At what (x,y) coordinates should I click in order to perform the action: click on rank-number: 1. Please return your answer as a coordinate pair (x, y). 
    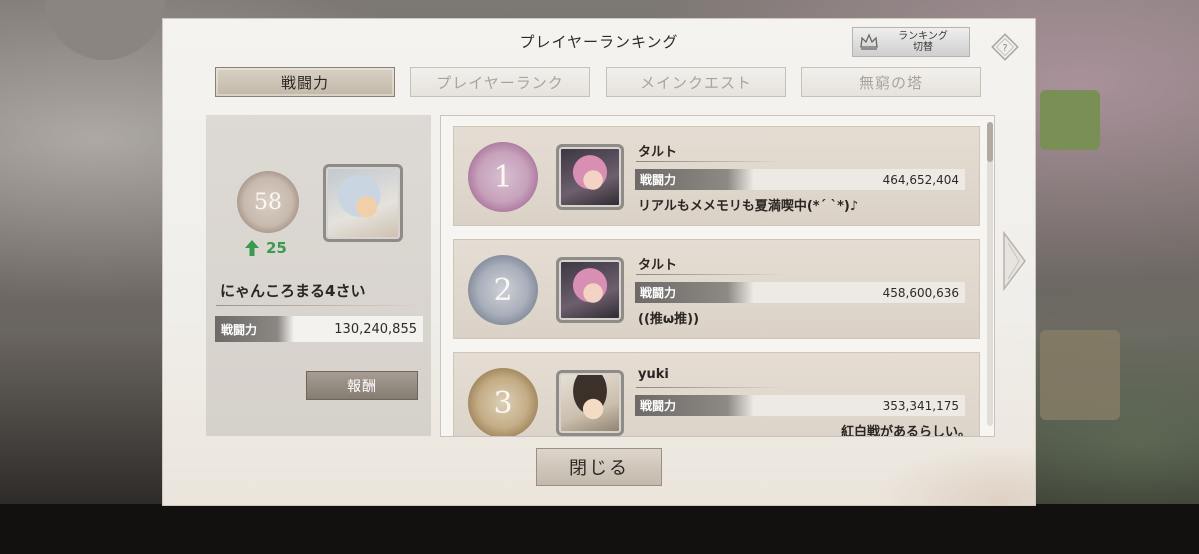
    Looking at the image, I should click on (503, 177).